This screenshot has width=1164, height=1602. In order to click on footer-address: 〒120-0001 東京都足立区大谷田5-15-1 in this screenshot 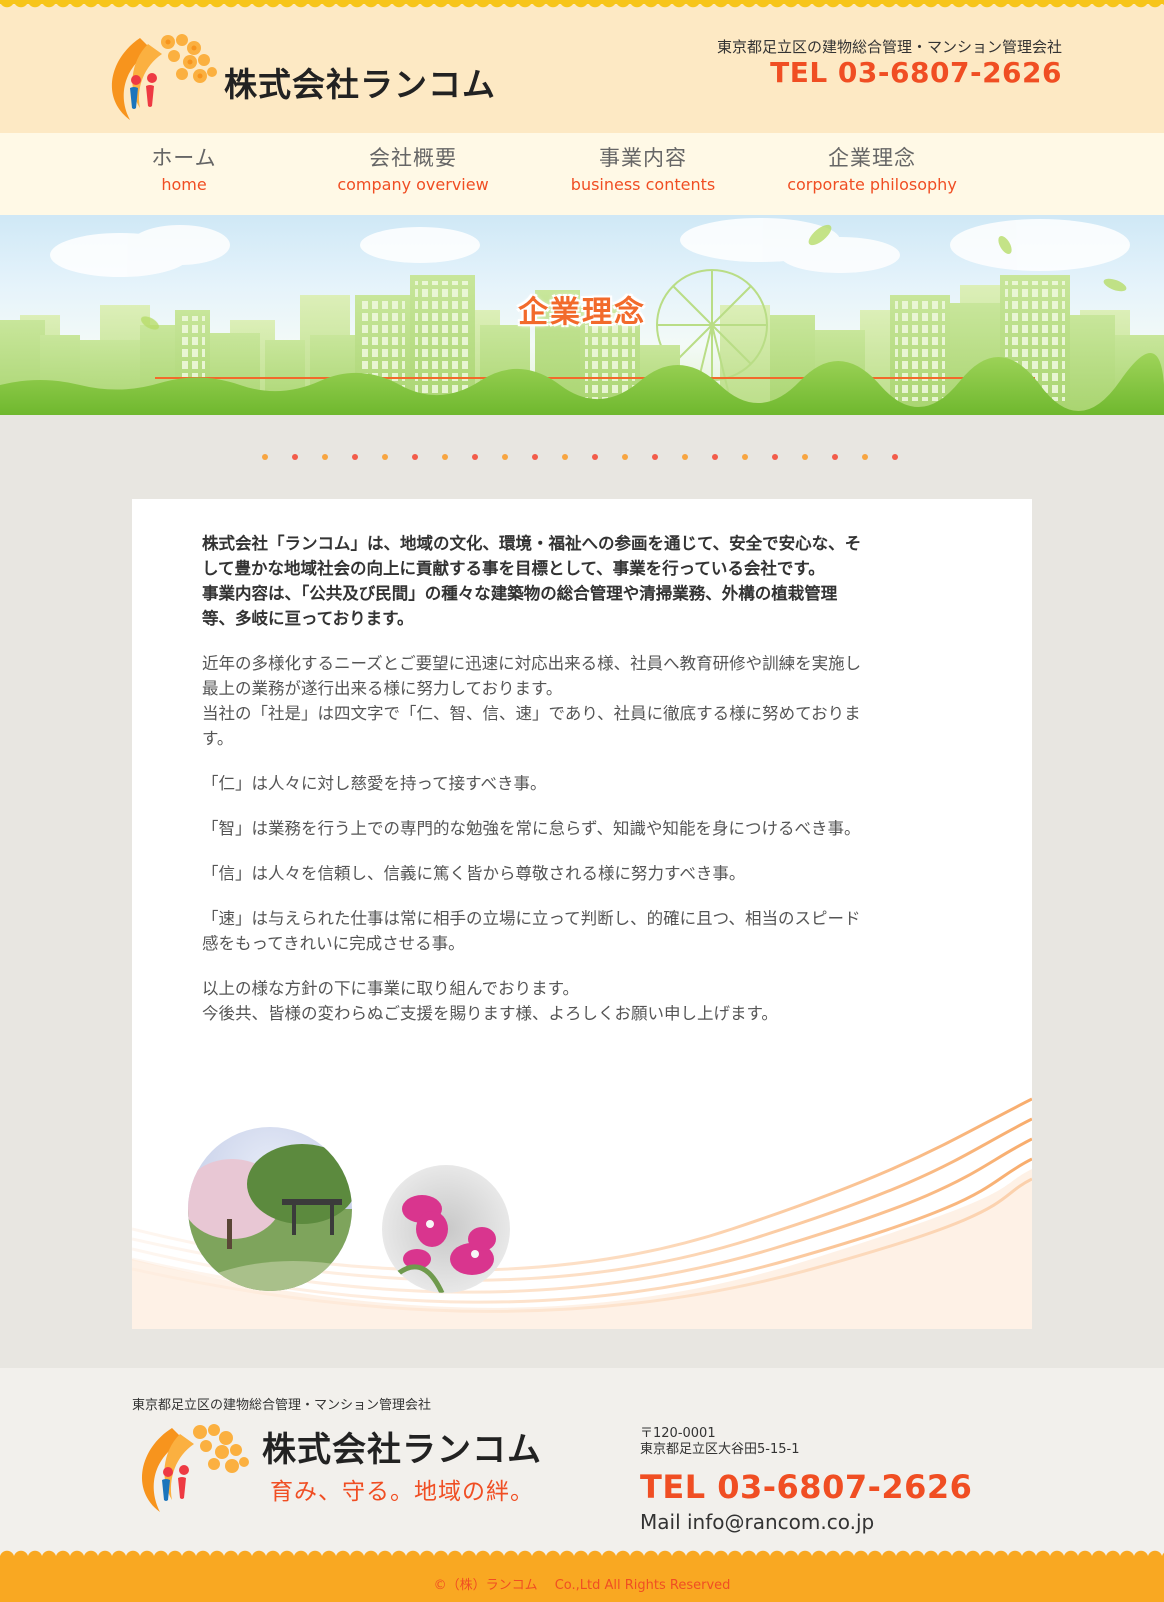, I will do `click(719, 1442)`.